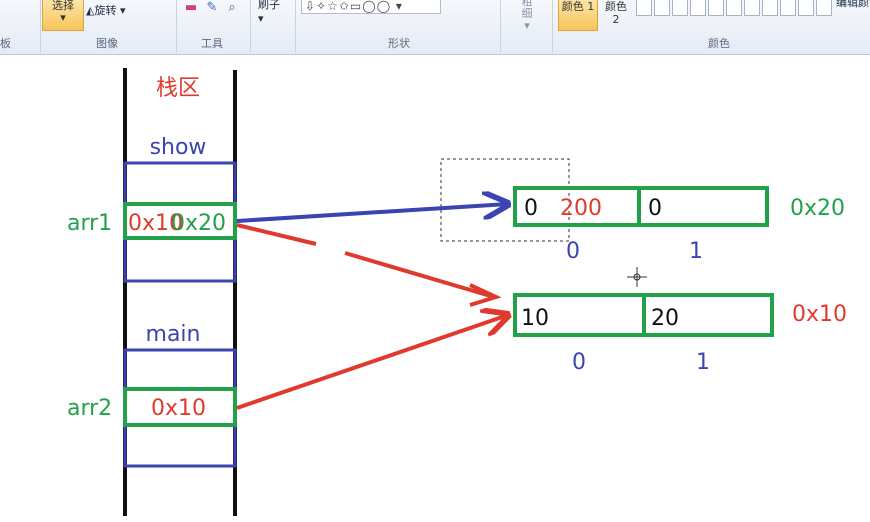  Describe the element at coordinates (637, 277) in the screenshot. I see `crosshair-cursor-icon` at that location.